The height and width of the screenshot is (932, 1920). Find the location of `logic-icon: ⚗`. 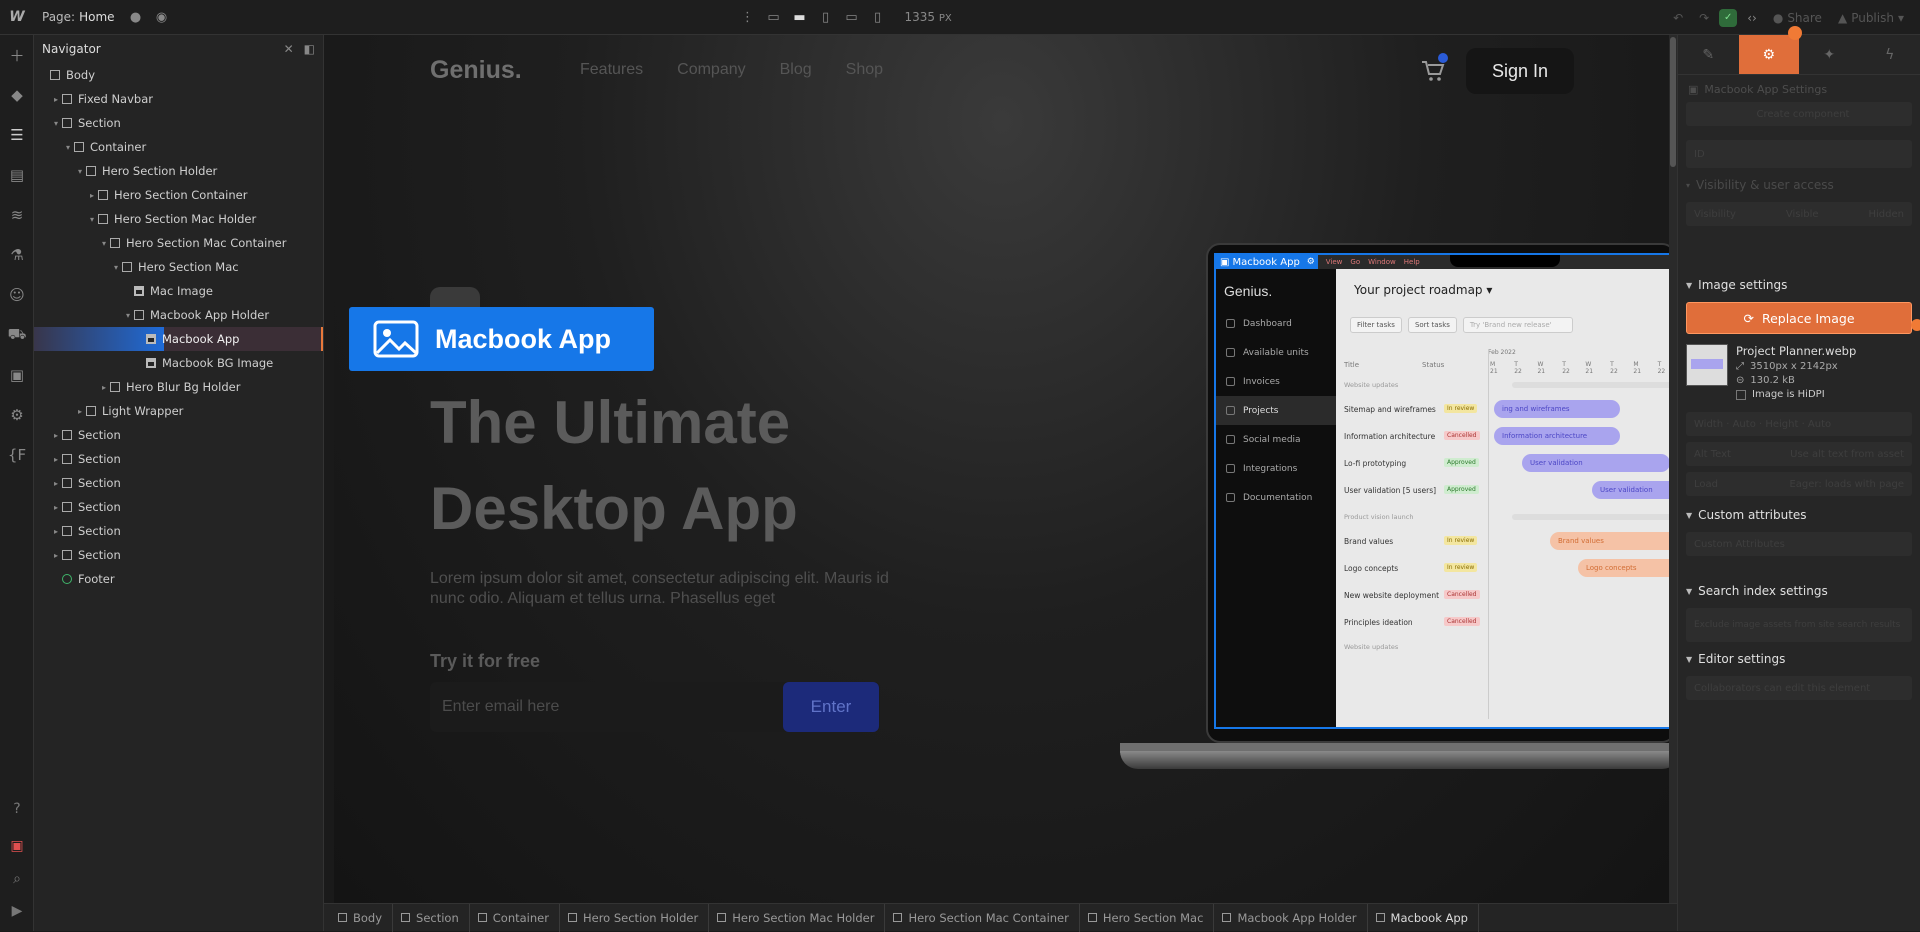

logic-icon: ⚗ is located at coordinates (17, 255).